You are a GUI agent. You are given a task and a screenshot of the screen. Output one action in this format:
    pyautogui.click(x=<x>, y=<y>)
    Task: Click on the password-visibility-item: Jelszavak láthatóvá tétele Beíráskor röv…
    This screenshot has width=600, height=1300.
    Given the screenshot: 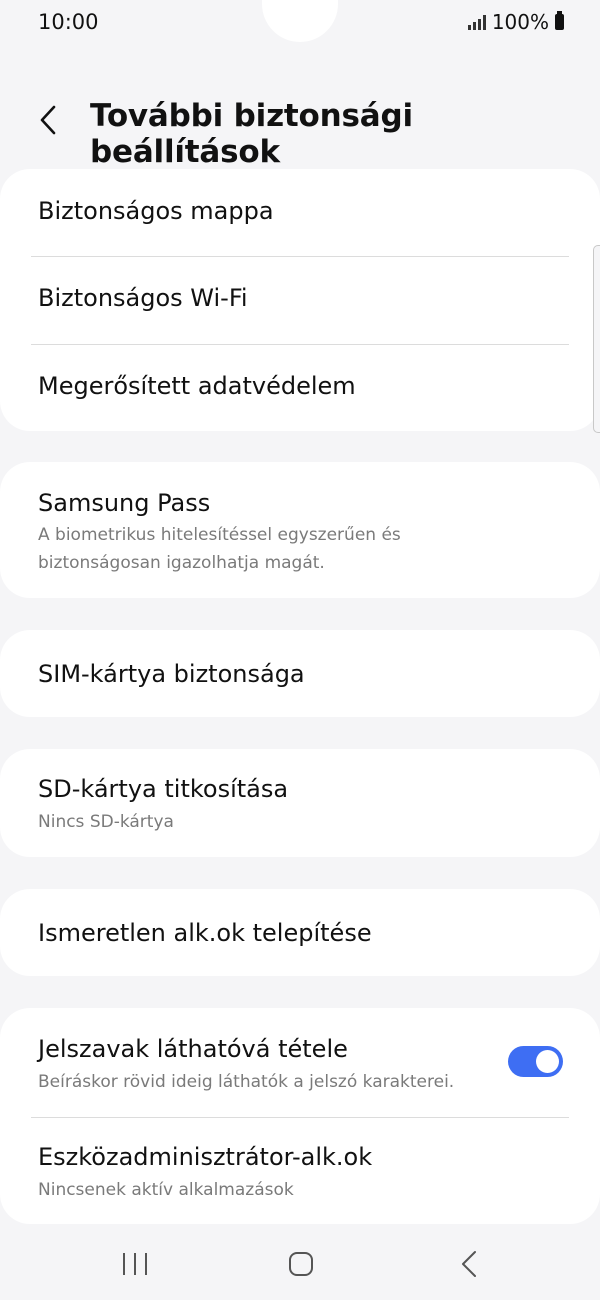 What is the action you would take?
    pyautogui.click(x=300, y=1062)
    